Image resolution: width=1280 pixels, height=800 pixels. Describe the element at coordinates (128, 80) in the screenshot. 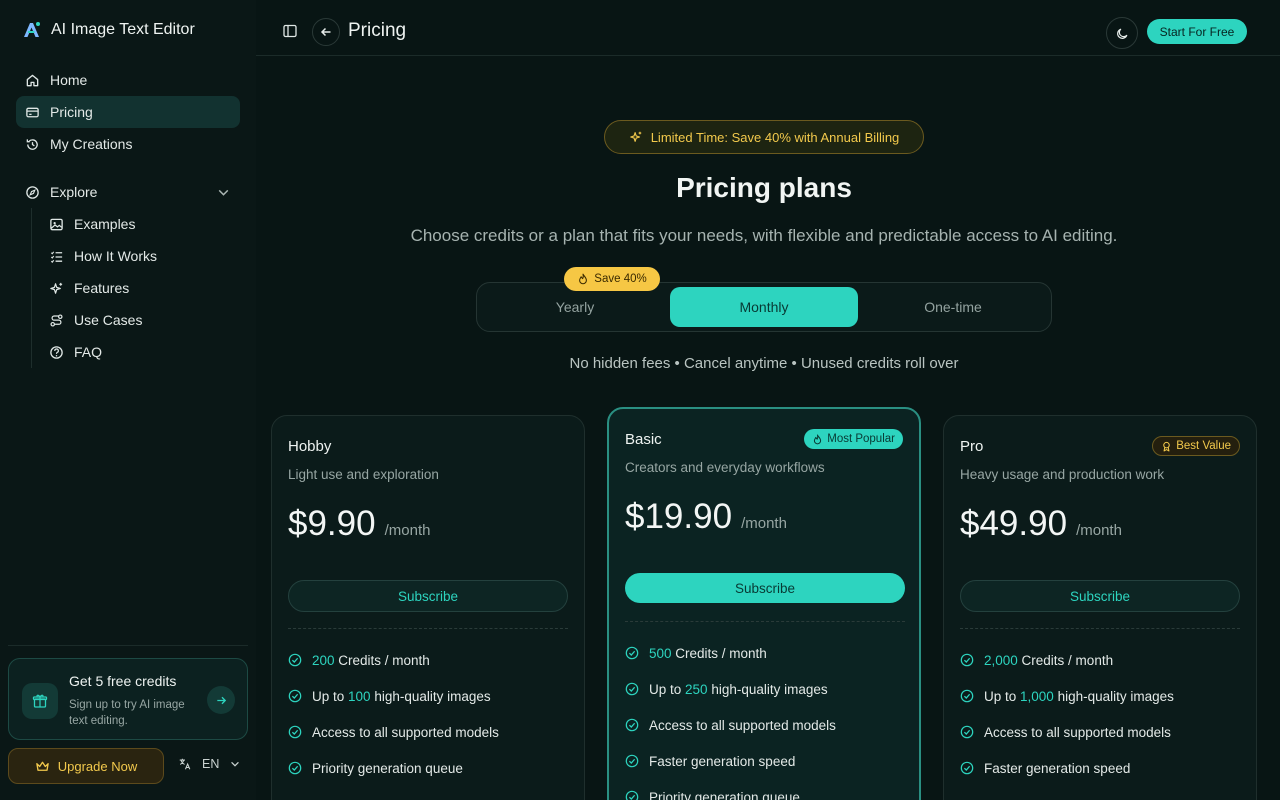

I see `sidebar-item-home: Home` at that location.